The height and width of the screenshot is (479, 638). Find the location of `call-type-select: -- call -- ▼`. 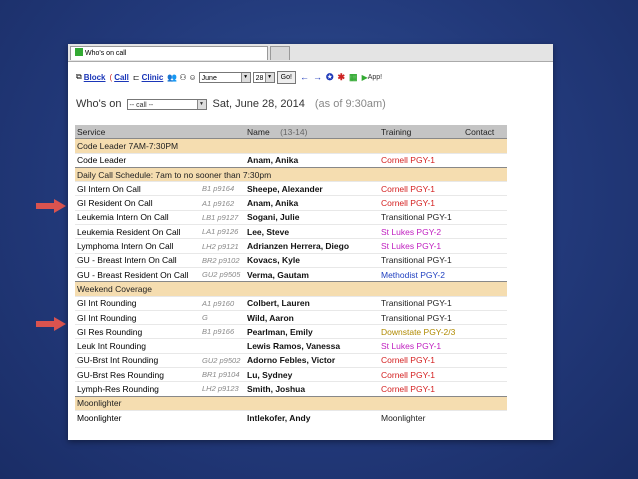

call-type-select: -- call -- ▼ is located at coordinates (166, 104).